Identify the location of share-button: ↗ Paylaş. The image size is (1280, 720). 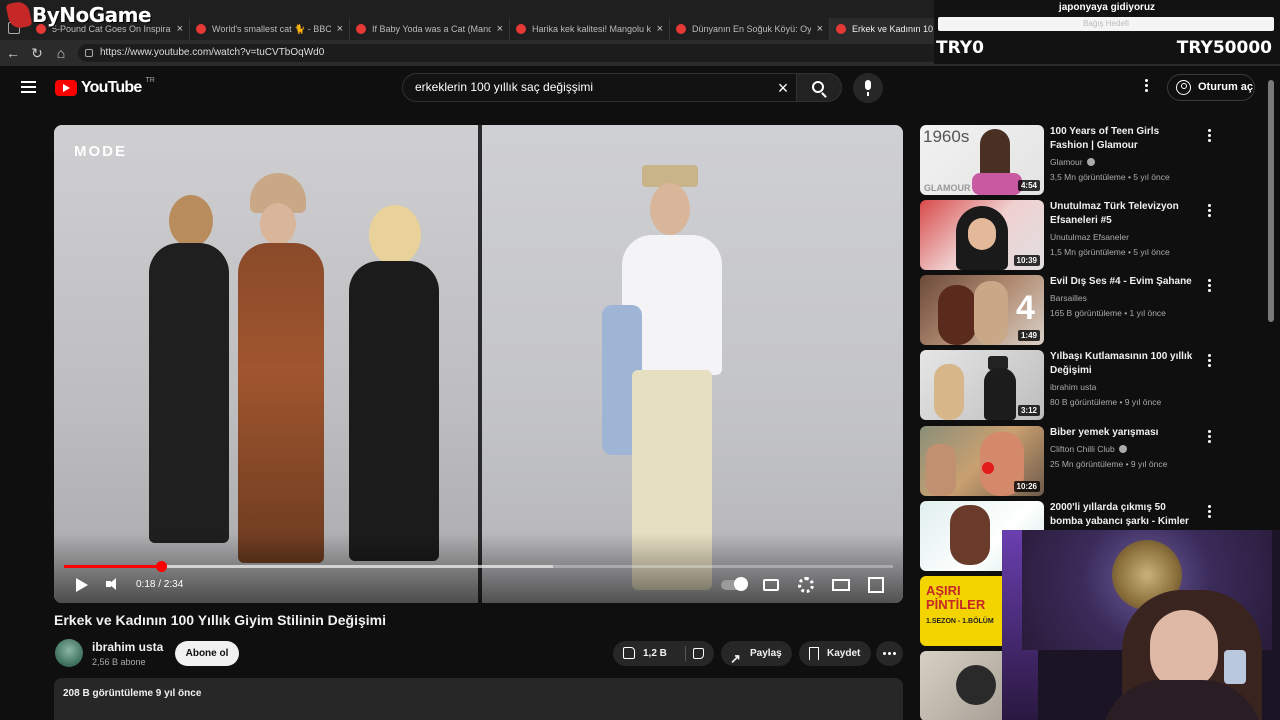
(756, 653).